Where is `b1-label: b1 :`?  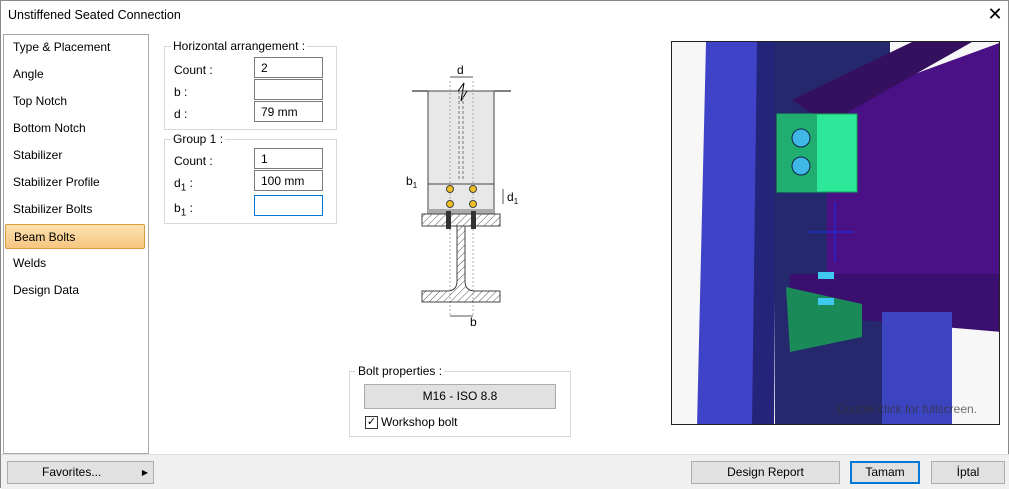
b1-label: b1 : is located at coordinates (183, 210).